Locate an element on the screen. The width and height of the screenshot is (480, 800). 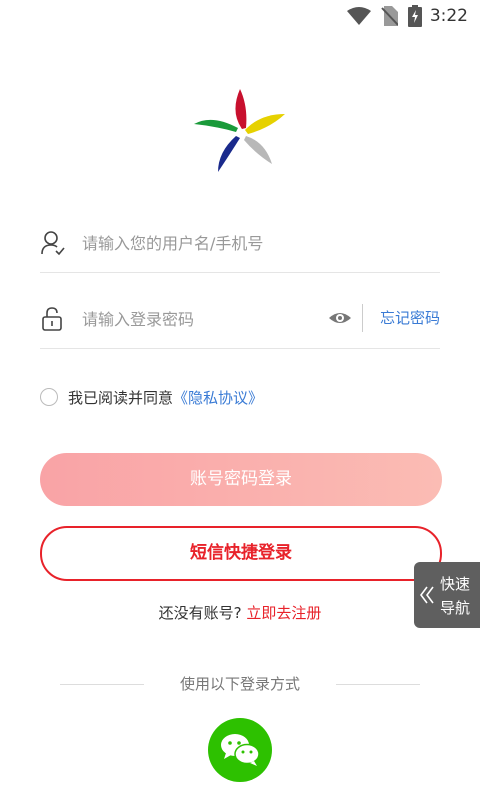
app-logo is located at coordinates (239, 130).